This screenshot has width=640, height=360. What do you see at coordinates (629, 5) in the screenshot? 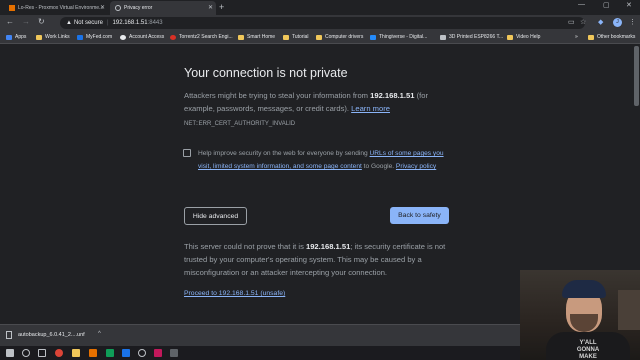
I see `close-window-icon: ✕` at bounding box center [629, 5].